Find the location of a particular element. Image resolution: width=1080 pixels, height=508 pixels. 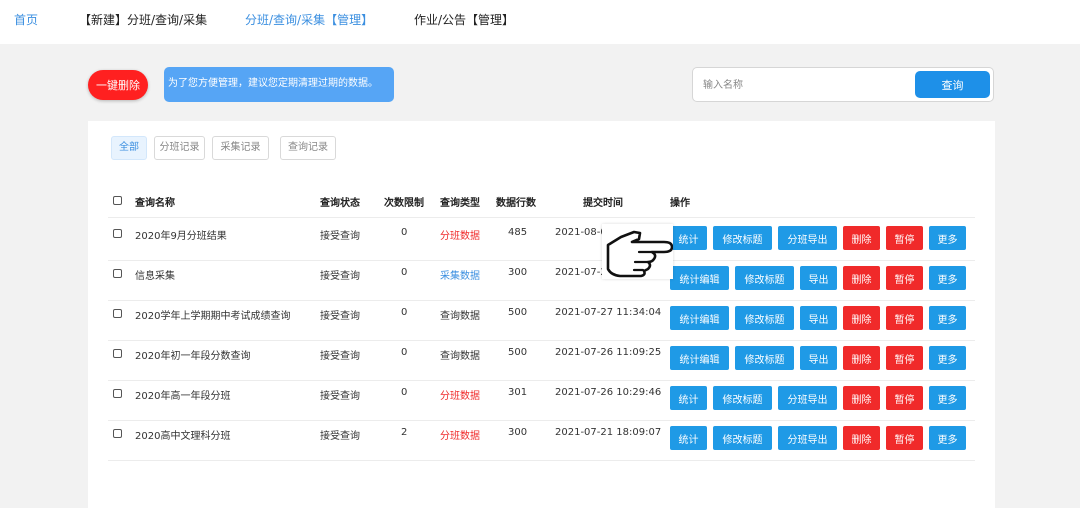

select-all-checkbox is located at coordinates (117, 200).